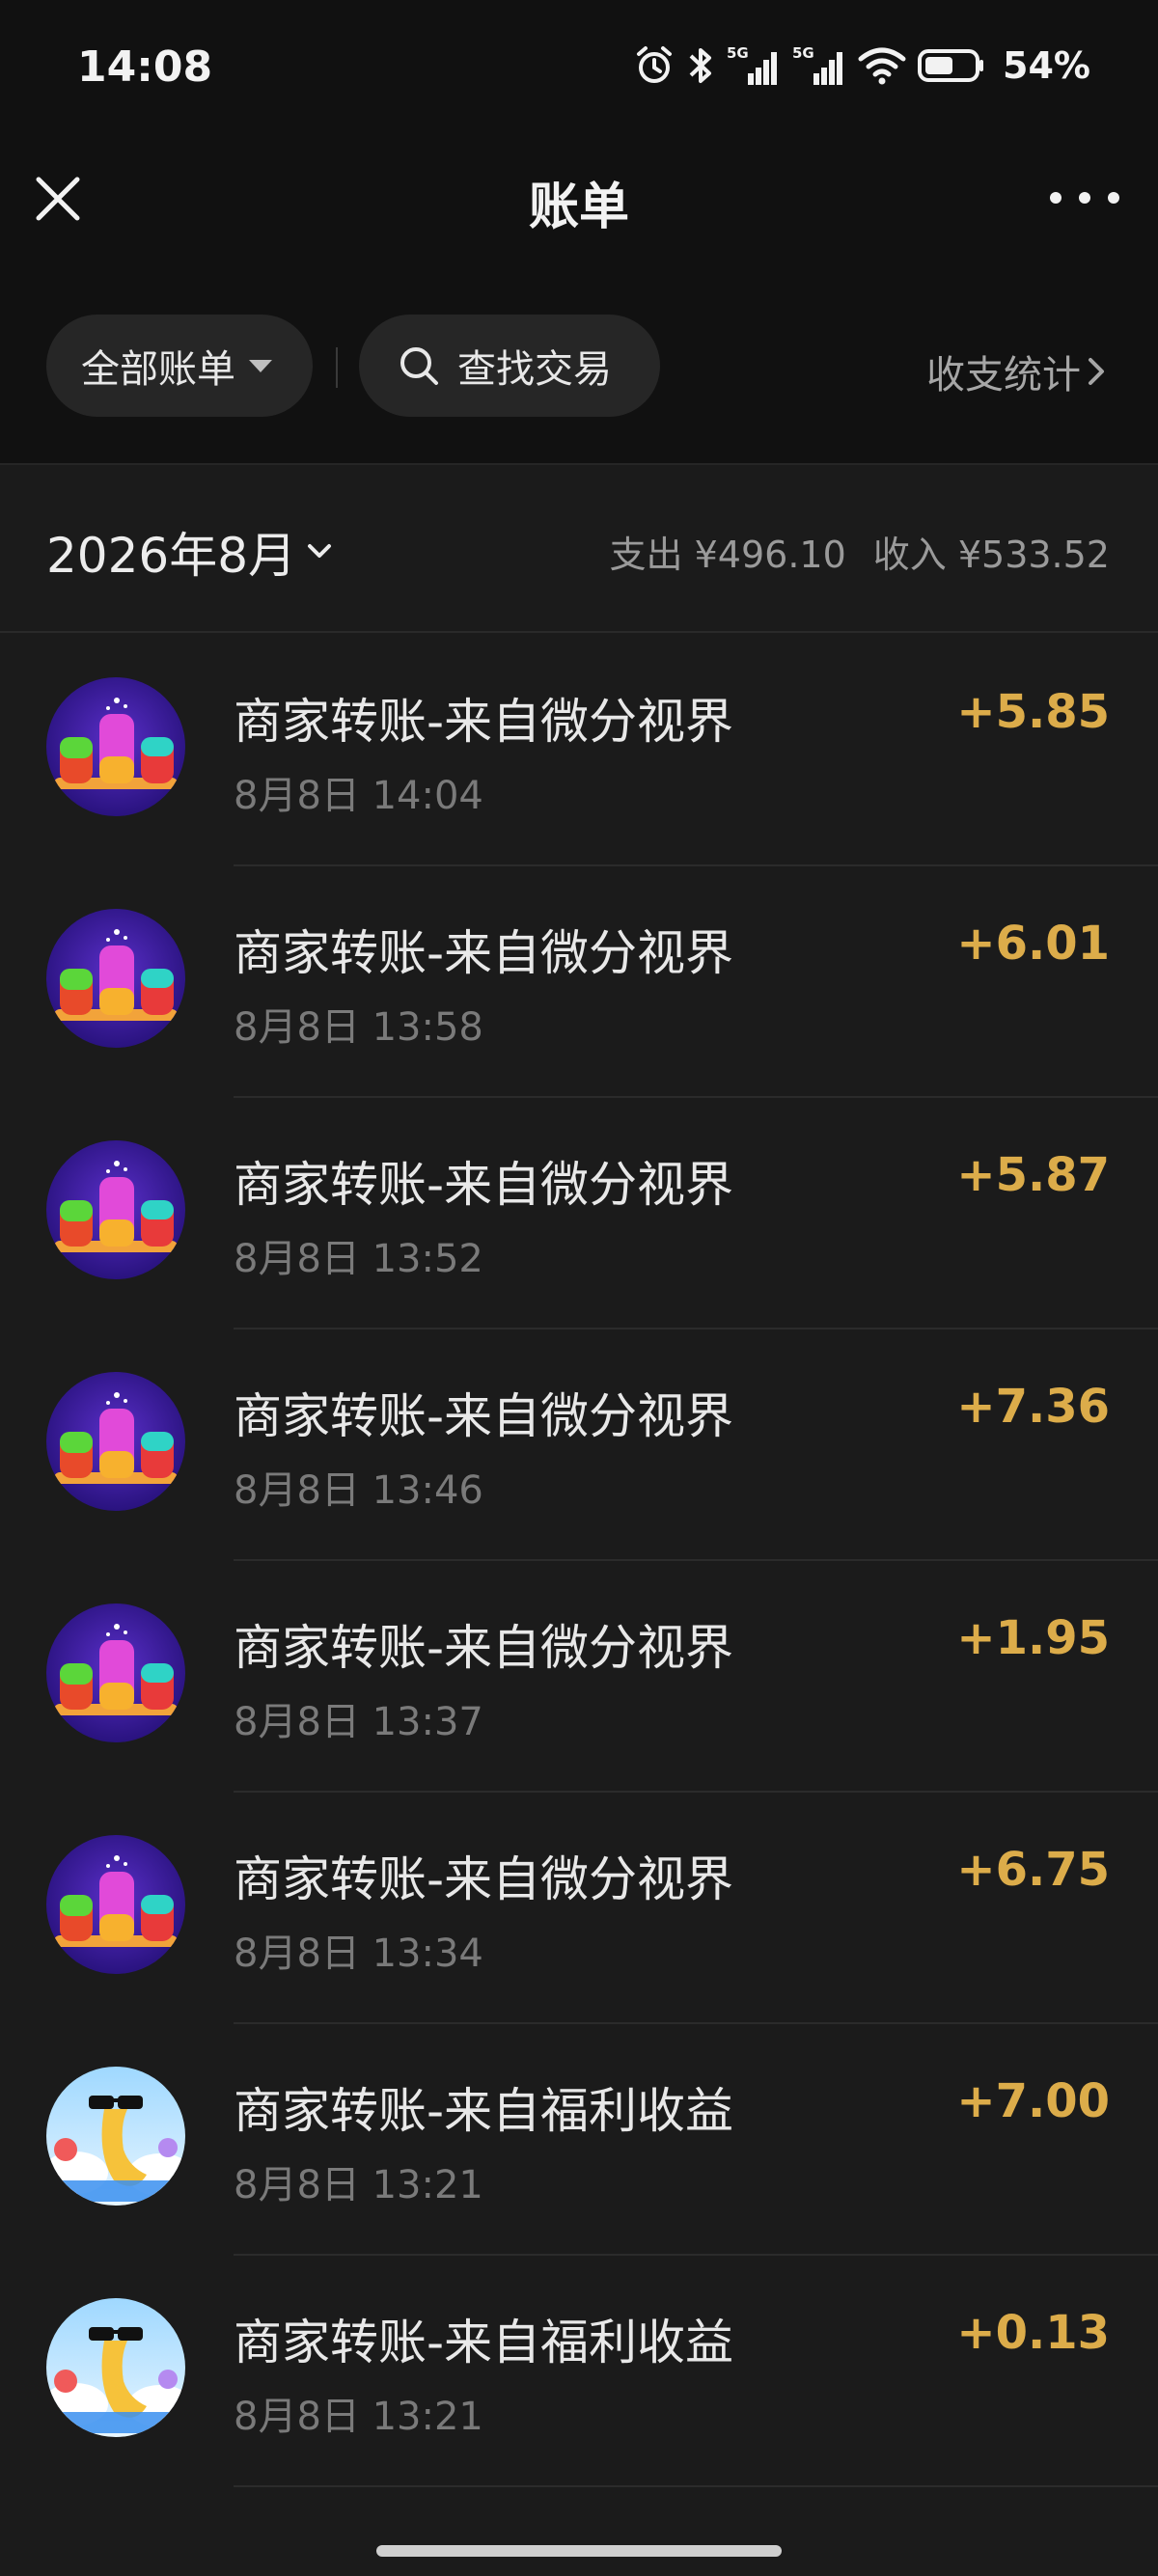  What do you see at coordinates (358, 1027) in the screenshot?
I see `transaction-time: 8月8日 13:58` at bounding box center [358, 1027].